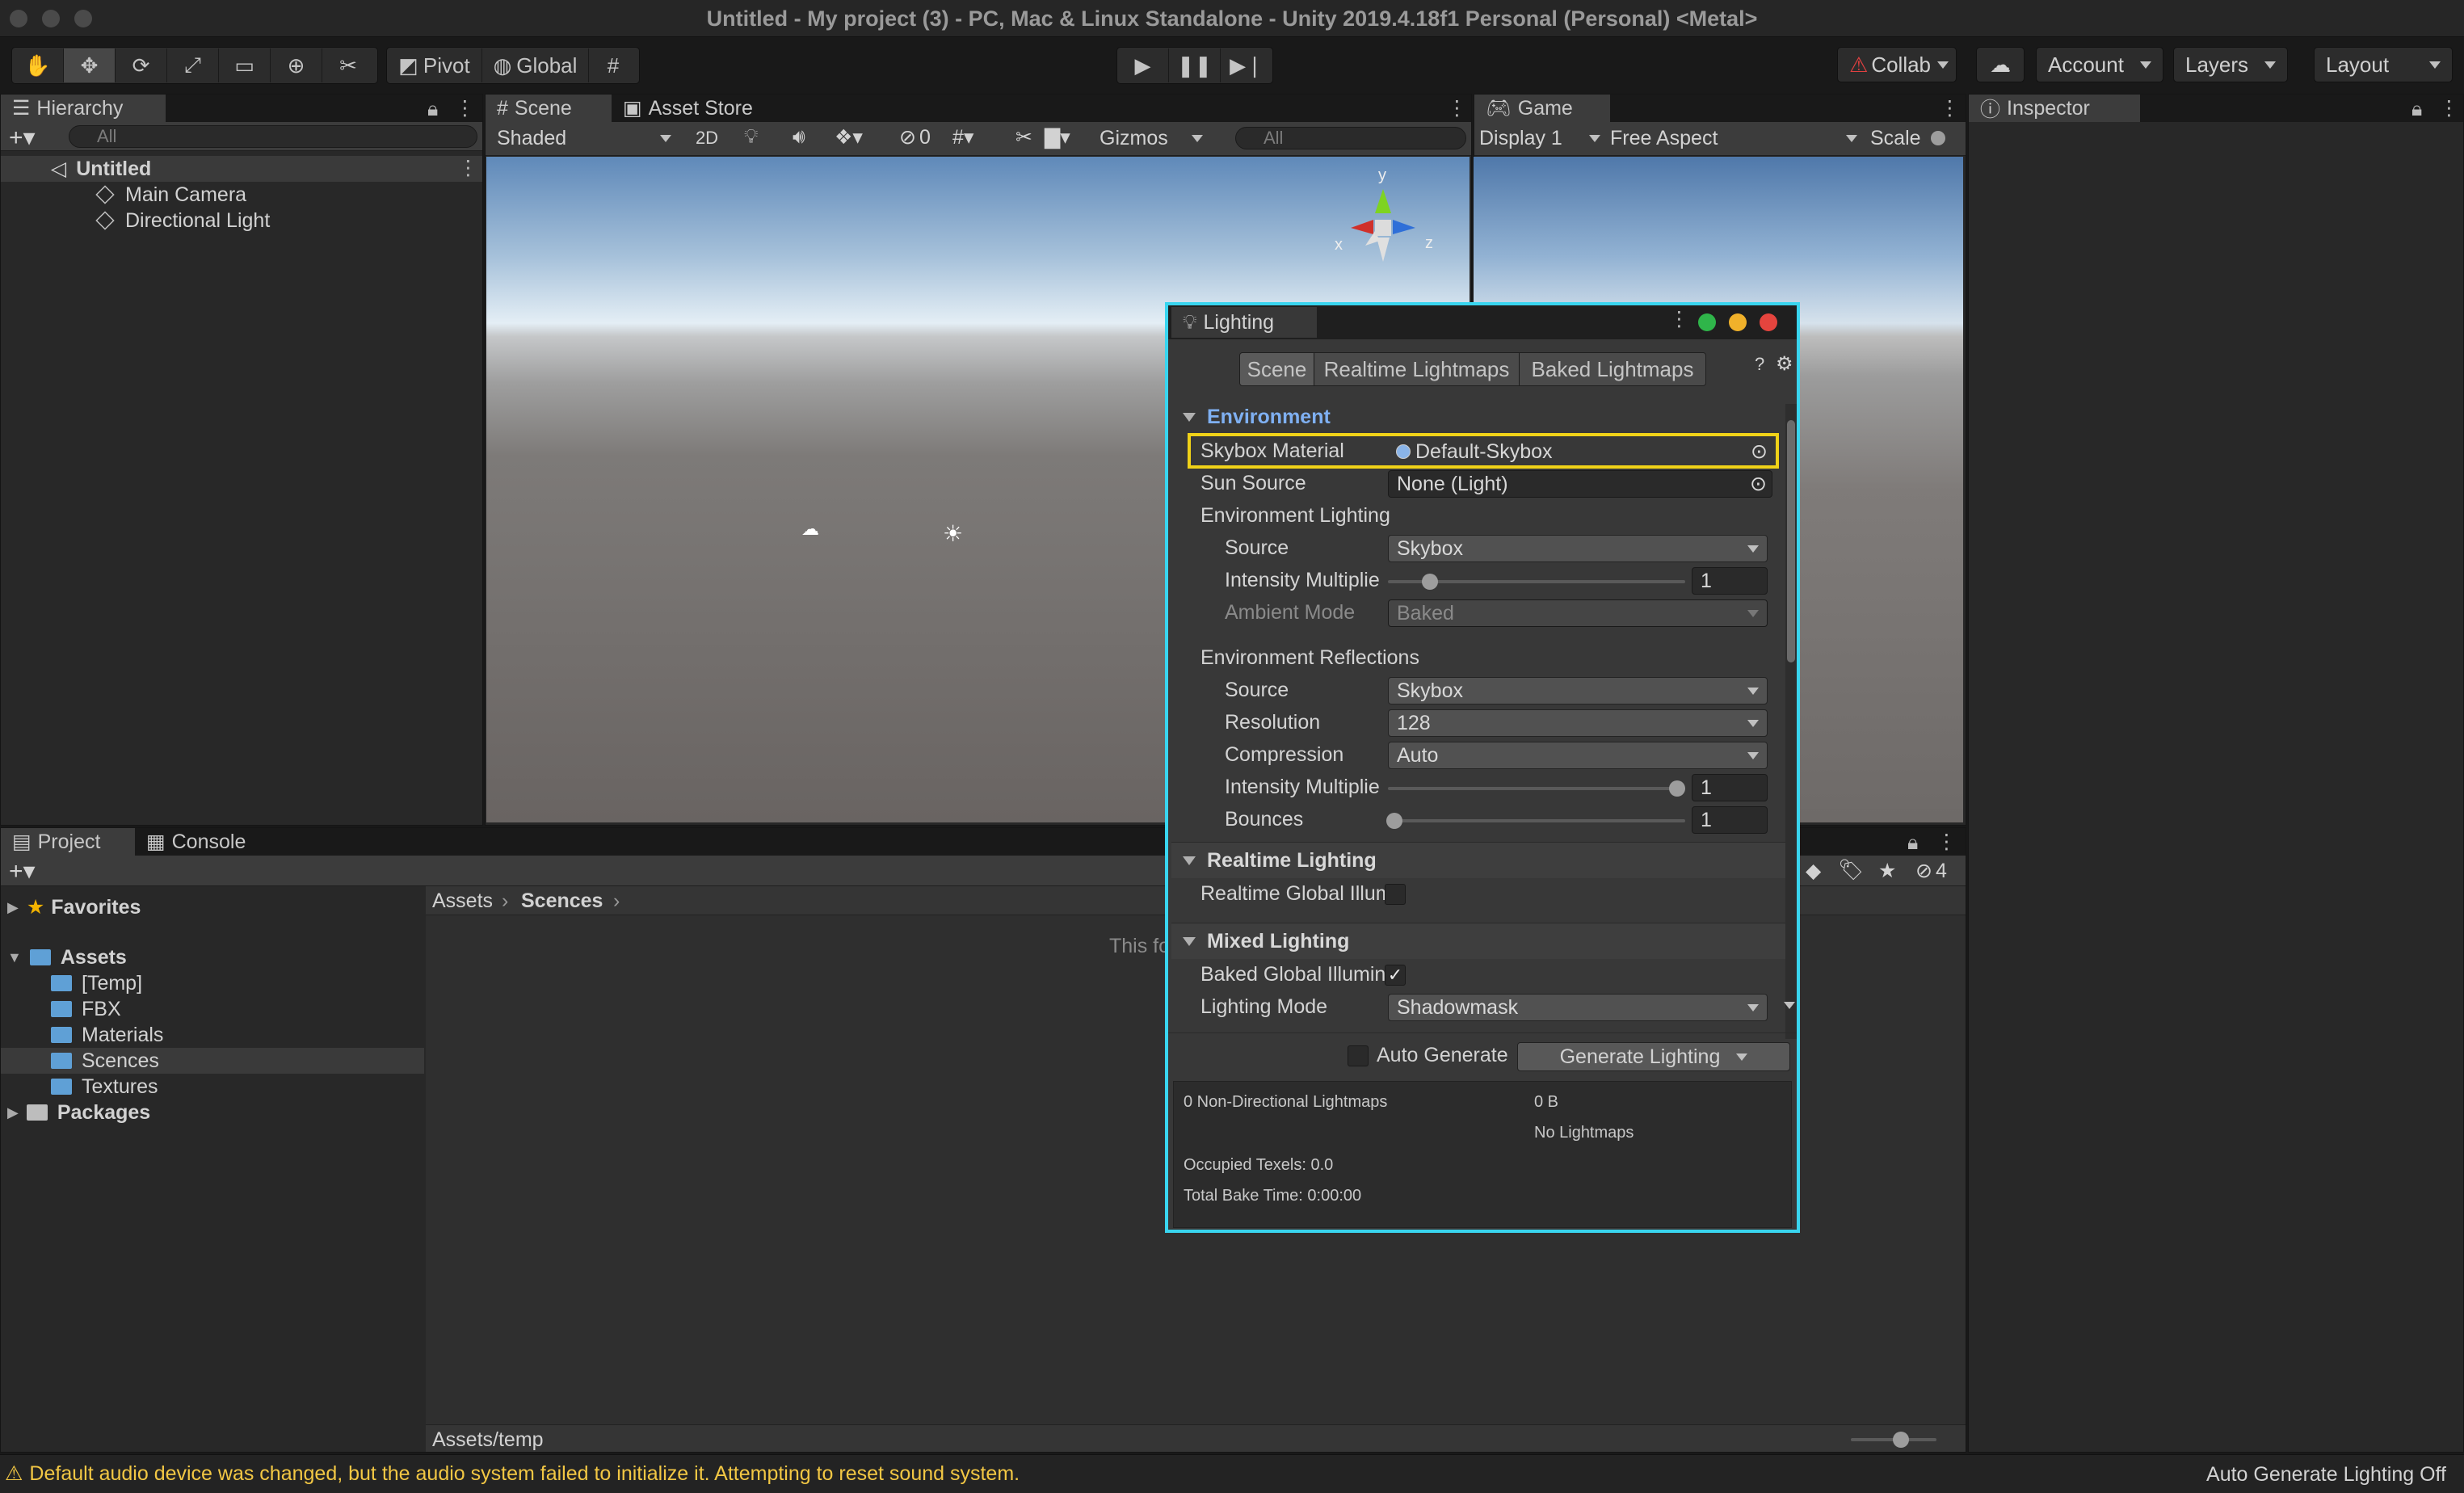  I want to click on tools-icon: ✂, so click(1023, 137).